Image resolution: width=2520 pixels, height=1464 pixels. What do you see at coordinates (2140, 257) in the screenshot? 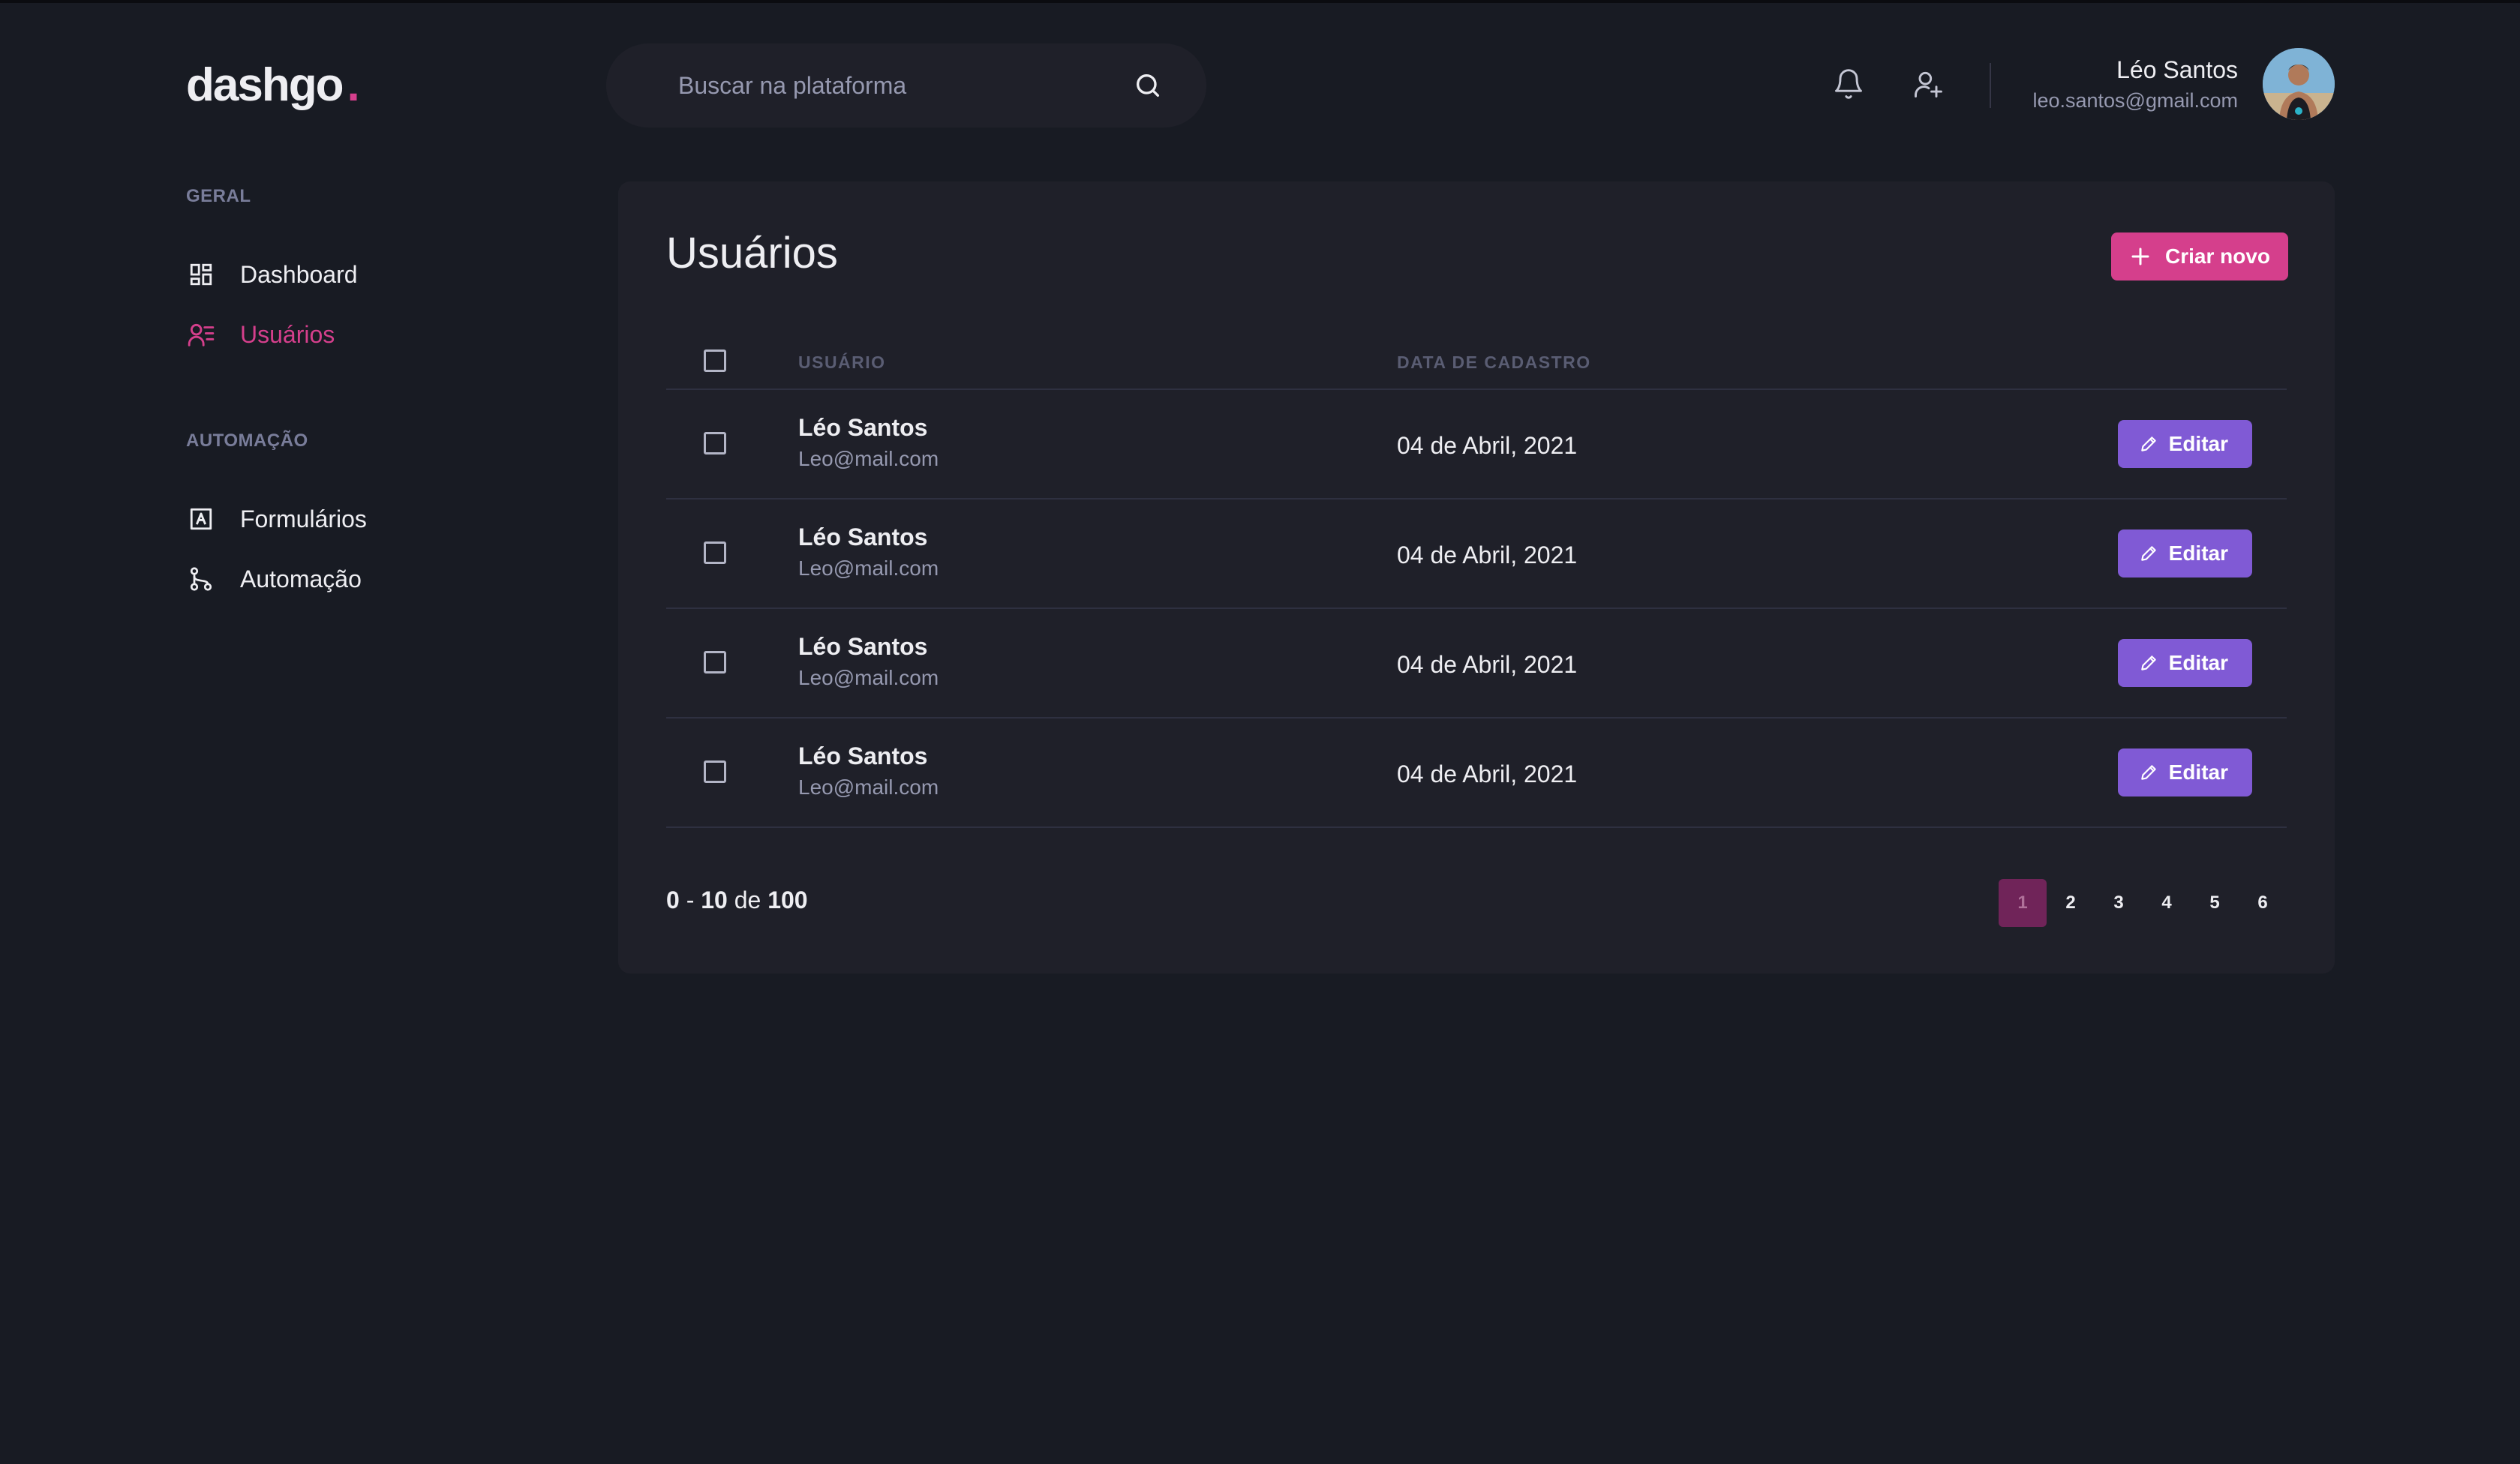
I see `plus-icon` at bounding box center [2140, 257].